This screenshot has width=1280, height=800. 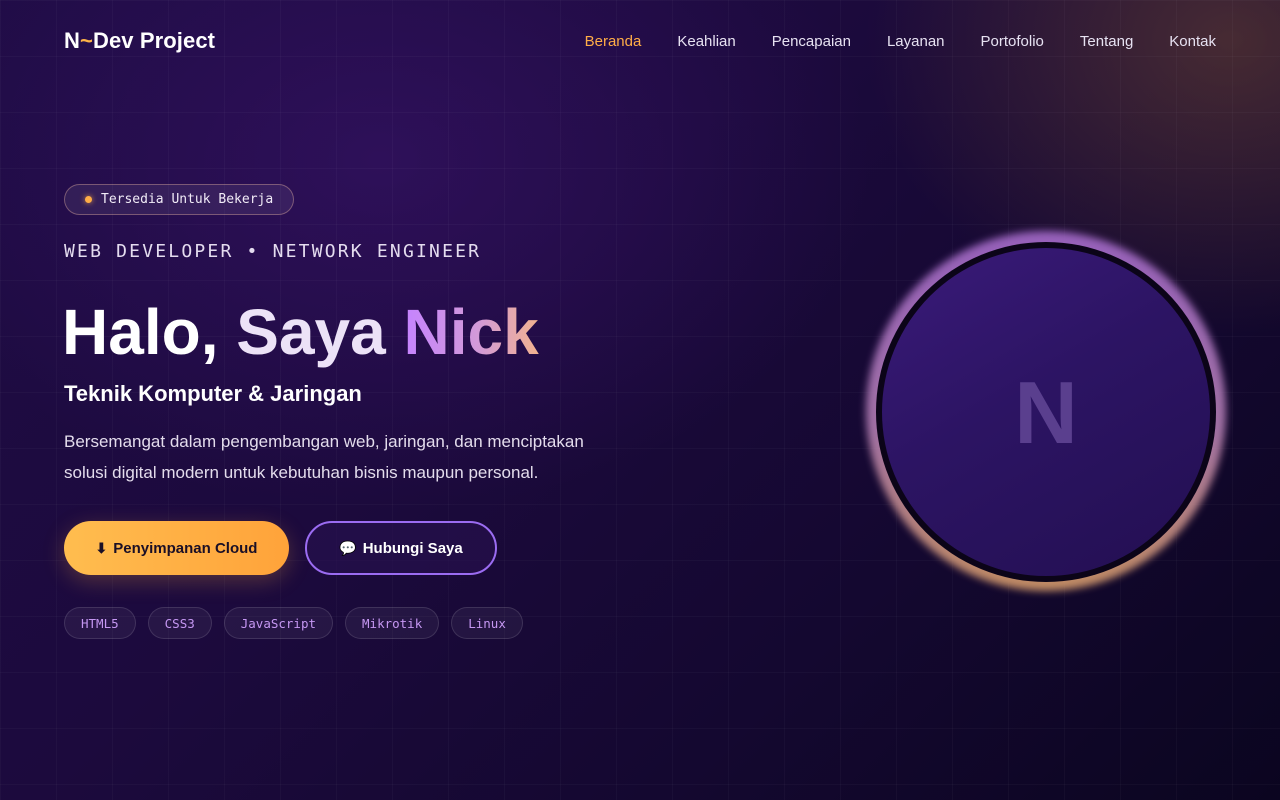 I want to click on skill-tag-mikrotik: Mikrotik, so click(x=392, y=623).